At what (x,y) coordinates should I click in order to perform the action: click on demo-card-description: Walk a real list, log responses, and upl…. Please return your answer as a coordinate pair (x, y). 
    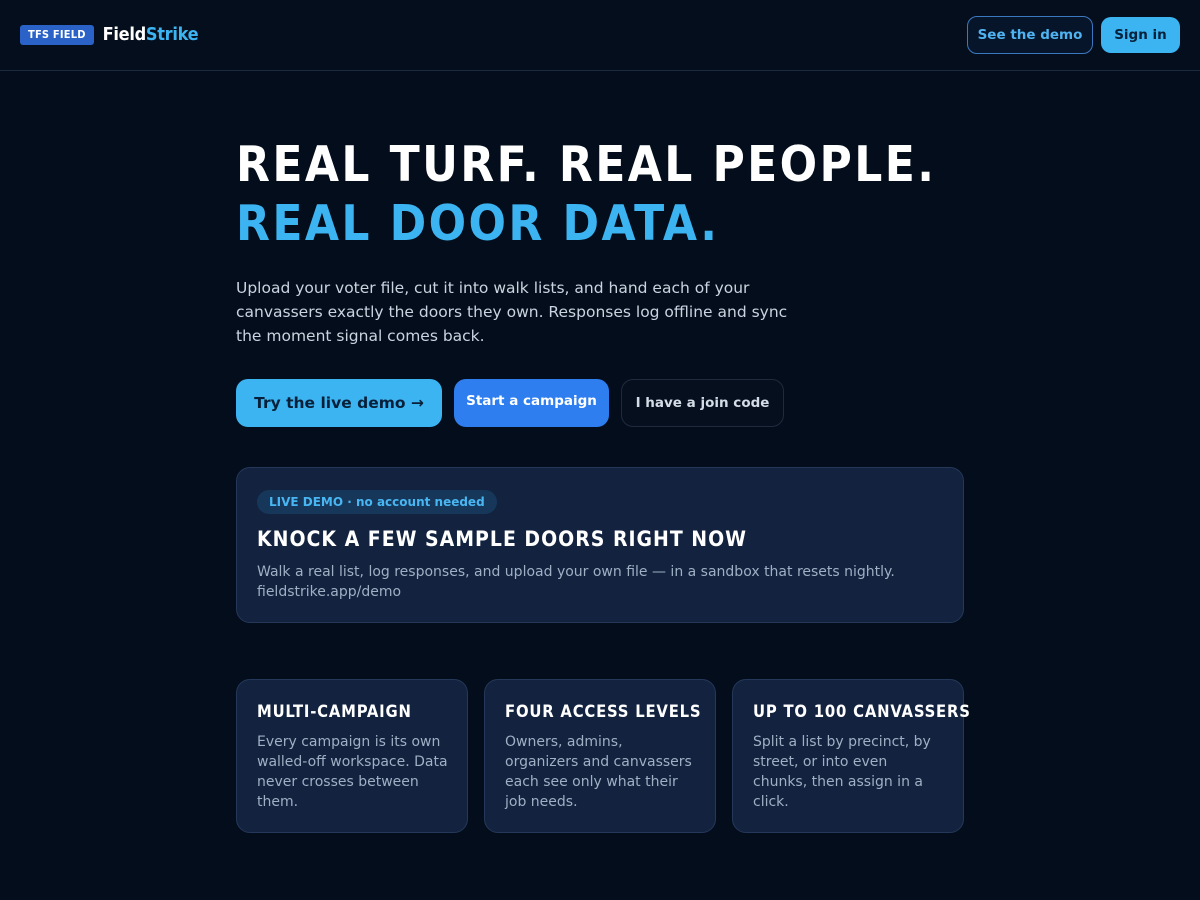
    Looking at the image, I should click on (576, 572).